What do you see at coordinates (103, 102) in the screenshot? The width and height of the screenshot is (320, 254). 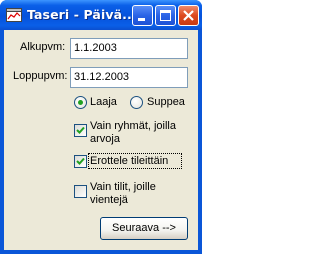 I see `radio-laaja-label: Laaja` at bounding box center [103, 102].